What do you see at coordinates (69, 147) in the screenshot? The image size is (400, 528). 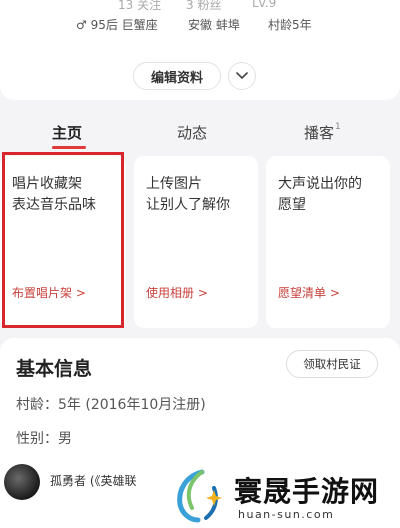 I see `tab-active-indicator` at bounding box center [69, 147].